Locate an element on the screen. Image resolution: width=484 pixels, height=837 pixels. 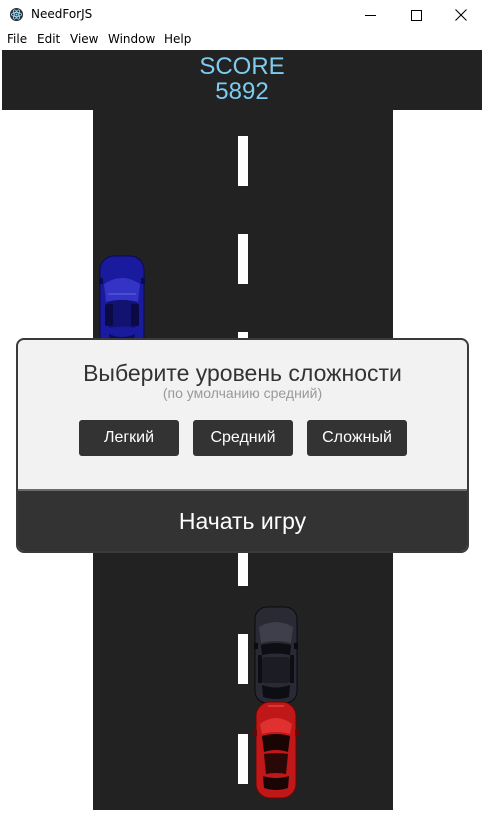
close-icon is located at coordinates (461, 15).